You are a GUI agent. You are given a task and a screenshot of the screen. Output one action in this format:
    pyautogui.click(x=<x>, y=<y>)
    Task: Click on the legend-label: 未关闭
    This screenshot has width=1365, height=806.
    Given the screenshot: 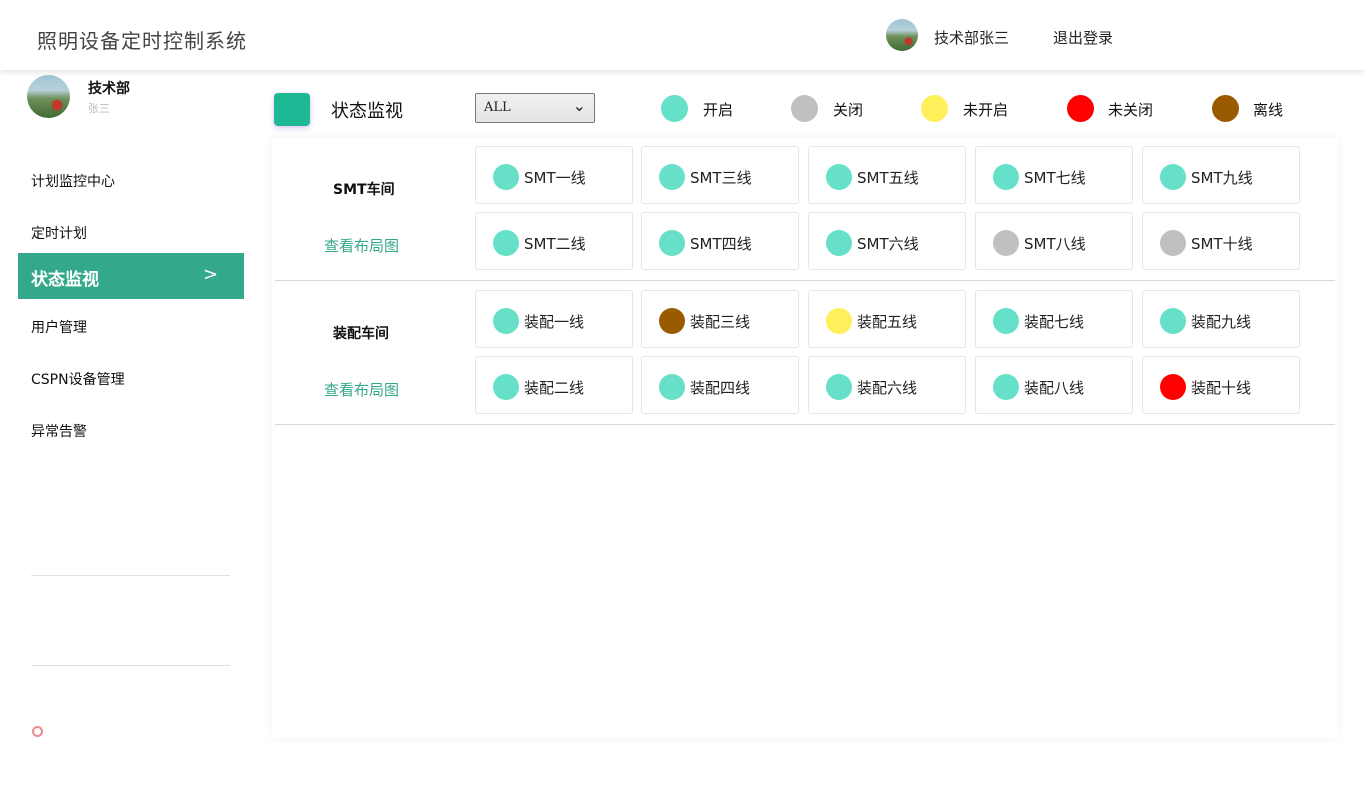 What is the action you would take?
    pyautogui.click(x=1131, y=110)
    